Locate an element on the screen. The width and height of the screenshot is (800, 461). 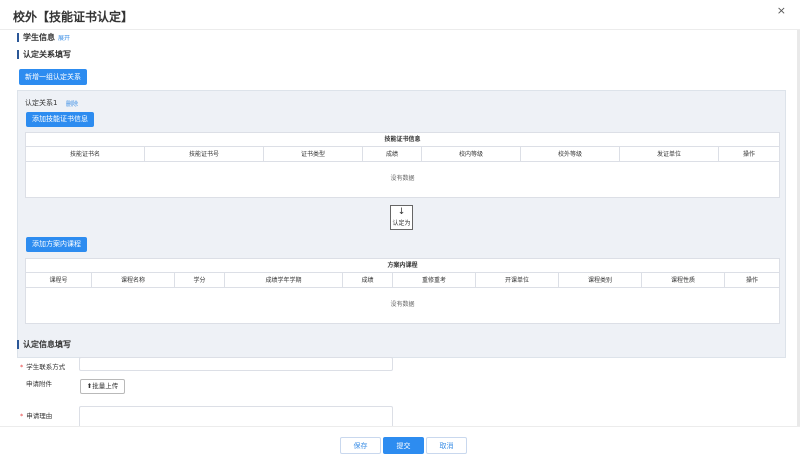
close-icon: × is located at coordinates (781, 10).